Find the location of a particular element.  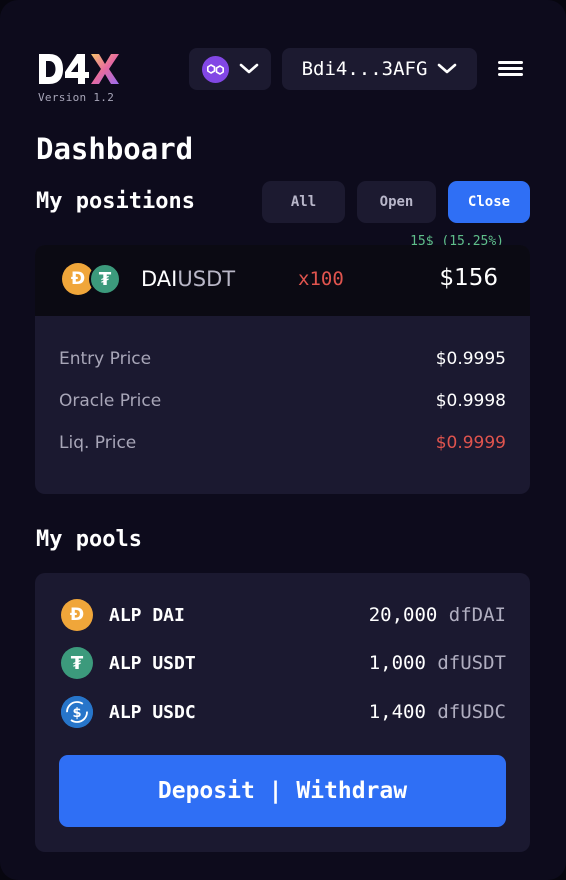

wallet-selector: Bdi4...3AFG is located at coordinates (379, 69).